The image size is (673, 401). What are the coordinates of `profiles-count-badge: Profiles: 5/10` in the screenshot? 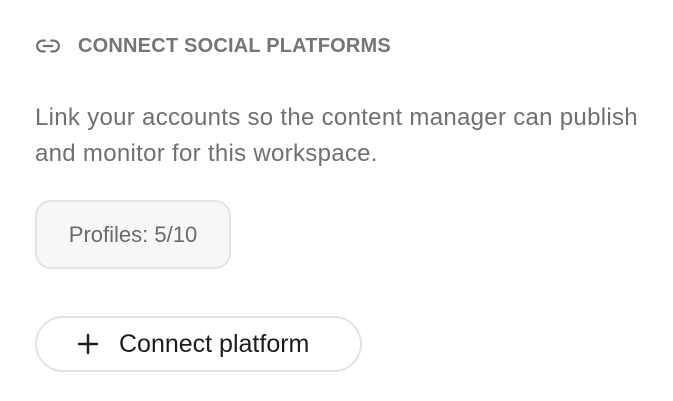 It's located at (133, 234).